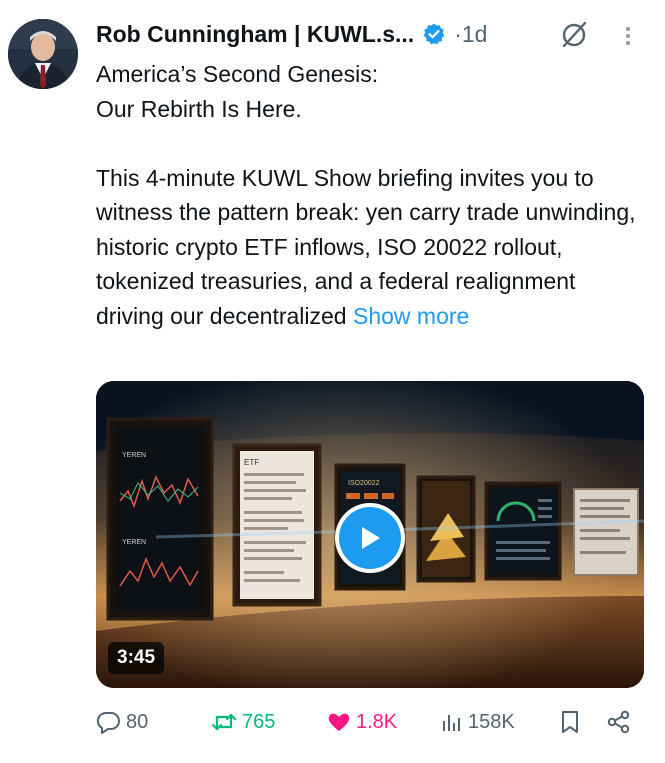  I want to click on video-duration: 3:45, so click(136, 658).